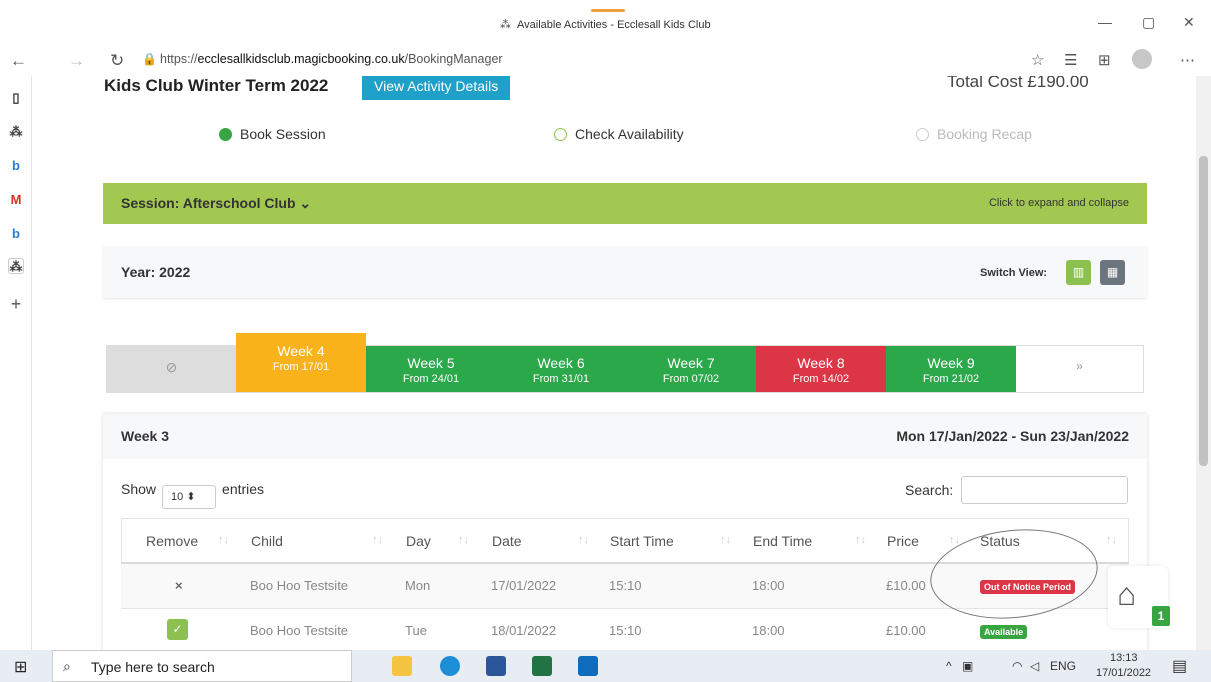 Image resolution: width=1211 pixels, height=682 pixels. Describe the element at coordinates (301, 59) in the screenshot. I see `url-host: ecclesallkidsclub.magicbooking.co.uk` at that location.